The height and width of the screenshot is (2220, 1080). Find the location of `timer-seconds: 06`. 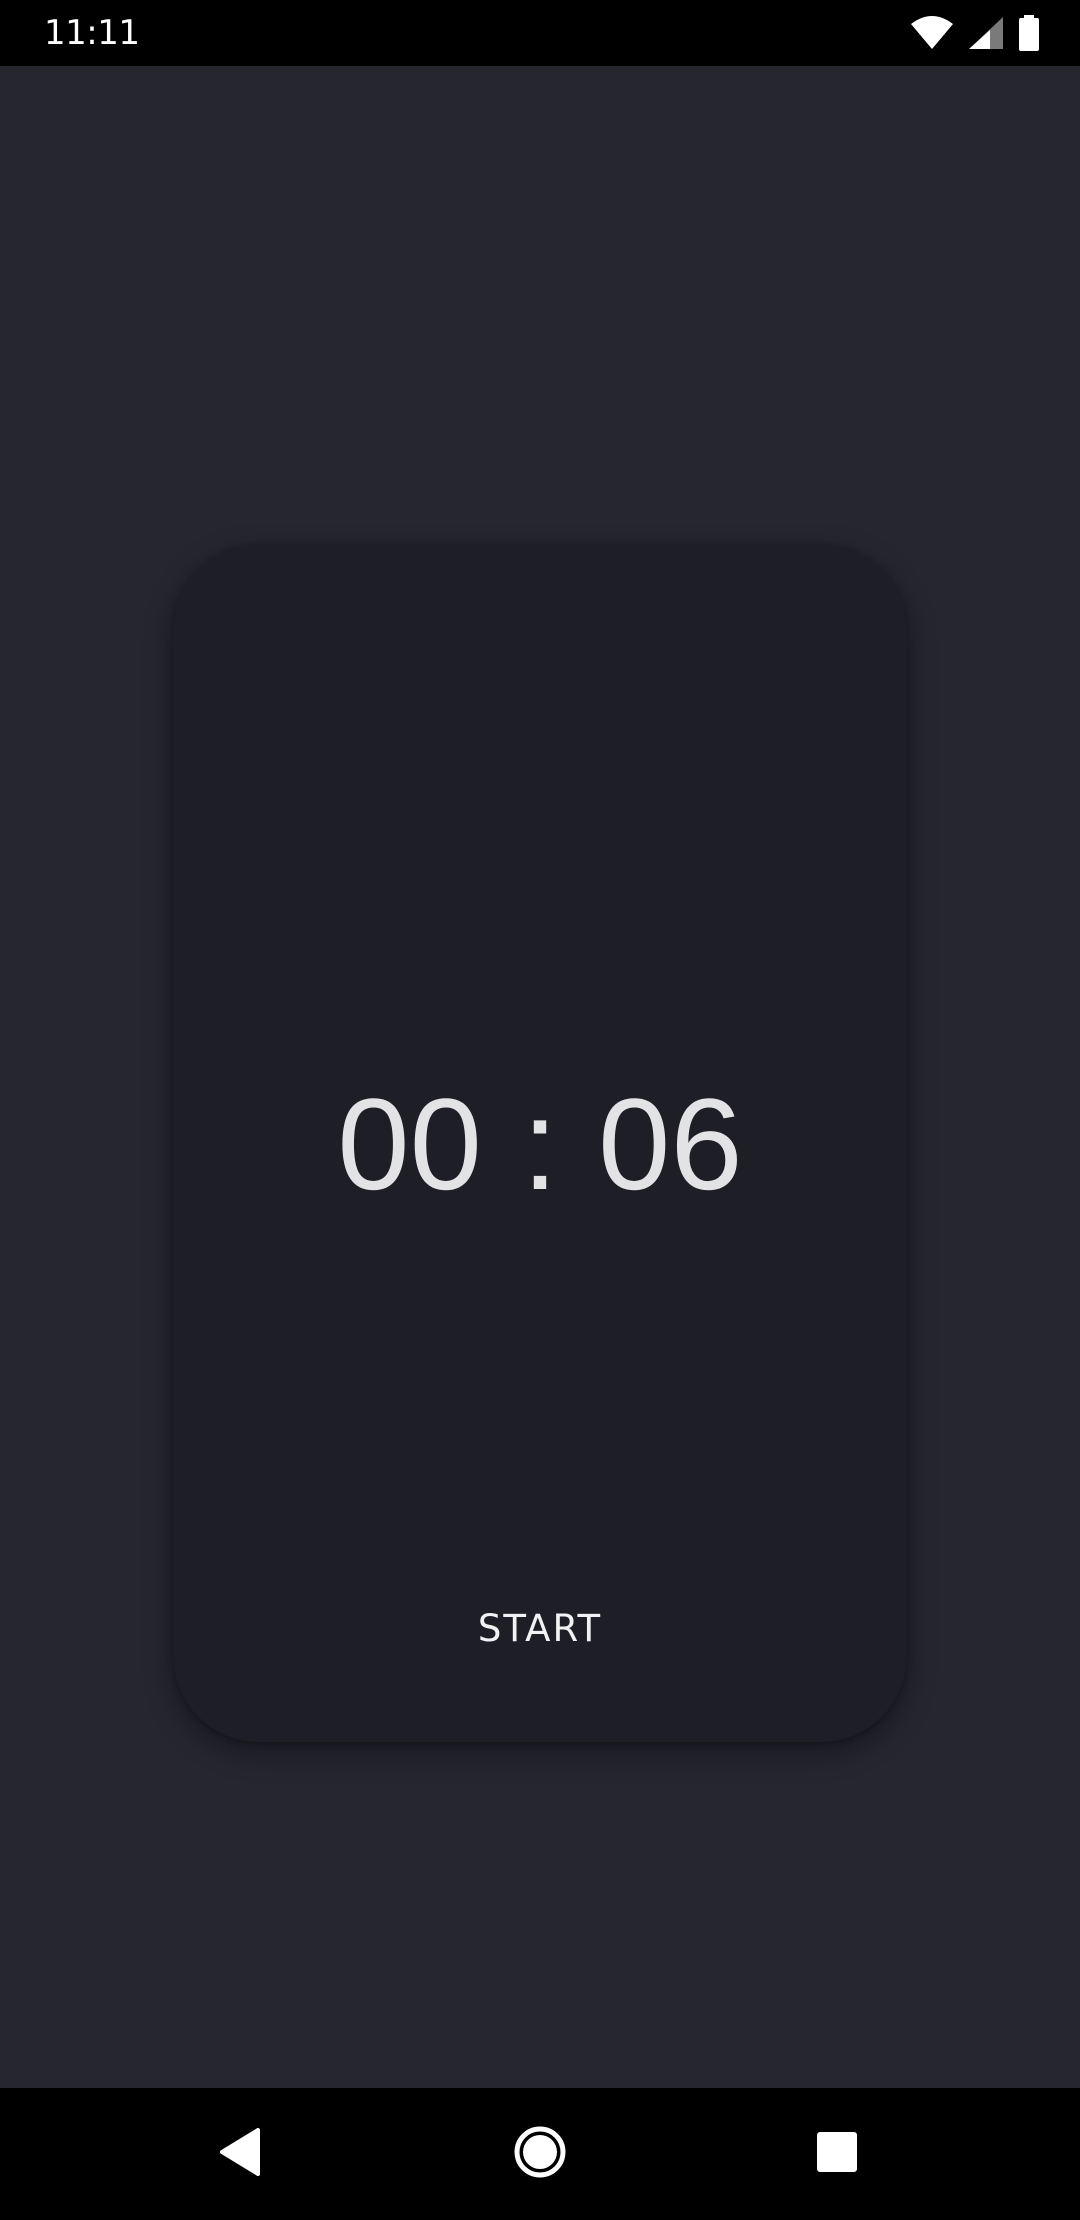

timer-seconds: 06 is located at coordinates (670, 1144).